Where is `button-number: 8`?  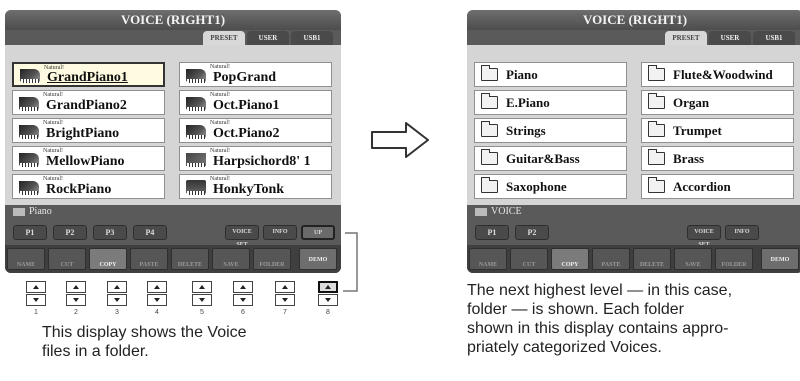
button-number: 8 is located at coordinates (328, 312).